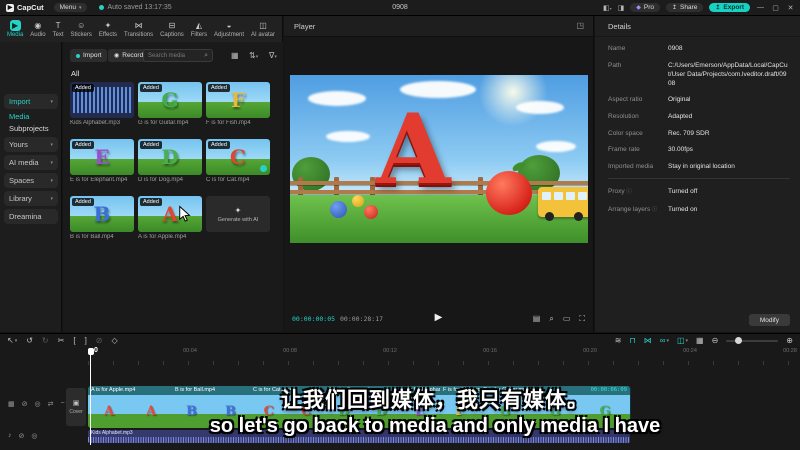  Describe the element at coordinates (75, 73) in the screenshot. I see `all-filter-label: All` at that location.